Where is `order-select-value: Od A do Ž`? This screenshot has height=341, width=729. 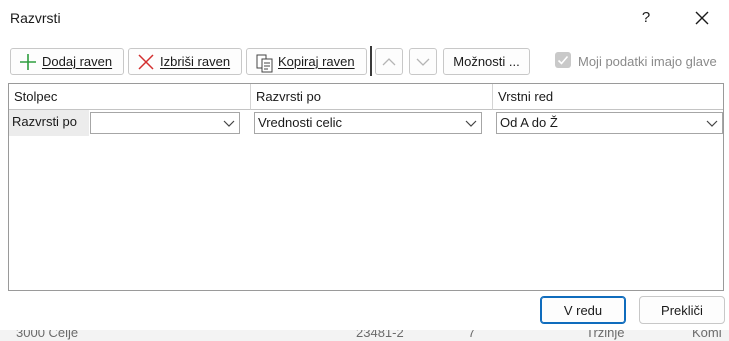
order-select-value: Od A do Ž is located at coordinates (529, 122).